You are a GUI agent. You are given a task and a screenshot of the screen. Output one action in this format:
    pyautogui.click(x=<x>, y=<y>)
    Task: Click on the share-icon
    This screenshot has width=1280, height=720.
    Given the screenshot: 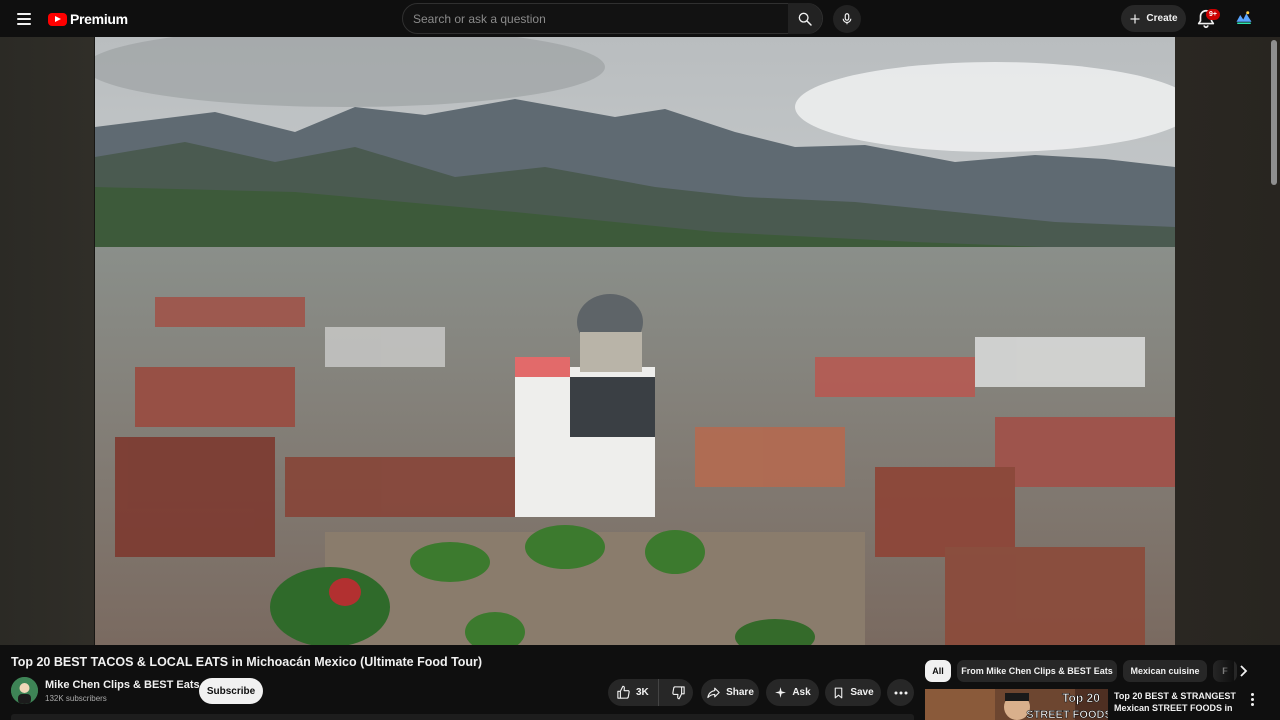 What is the action you would take?
    pyautogui.click(x=713, y=693)
    